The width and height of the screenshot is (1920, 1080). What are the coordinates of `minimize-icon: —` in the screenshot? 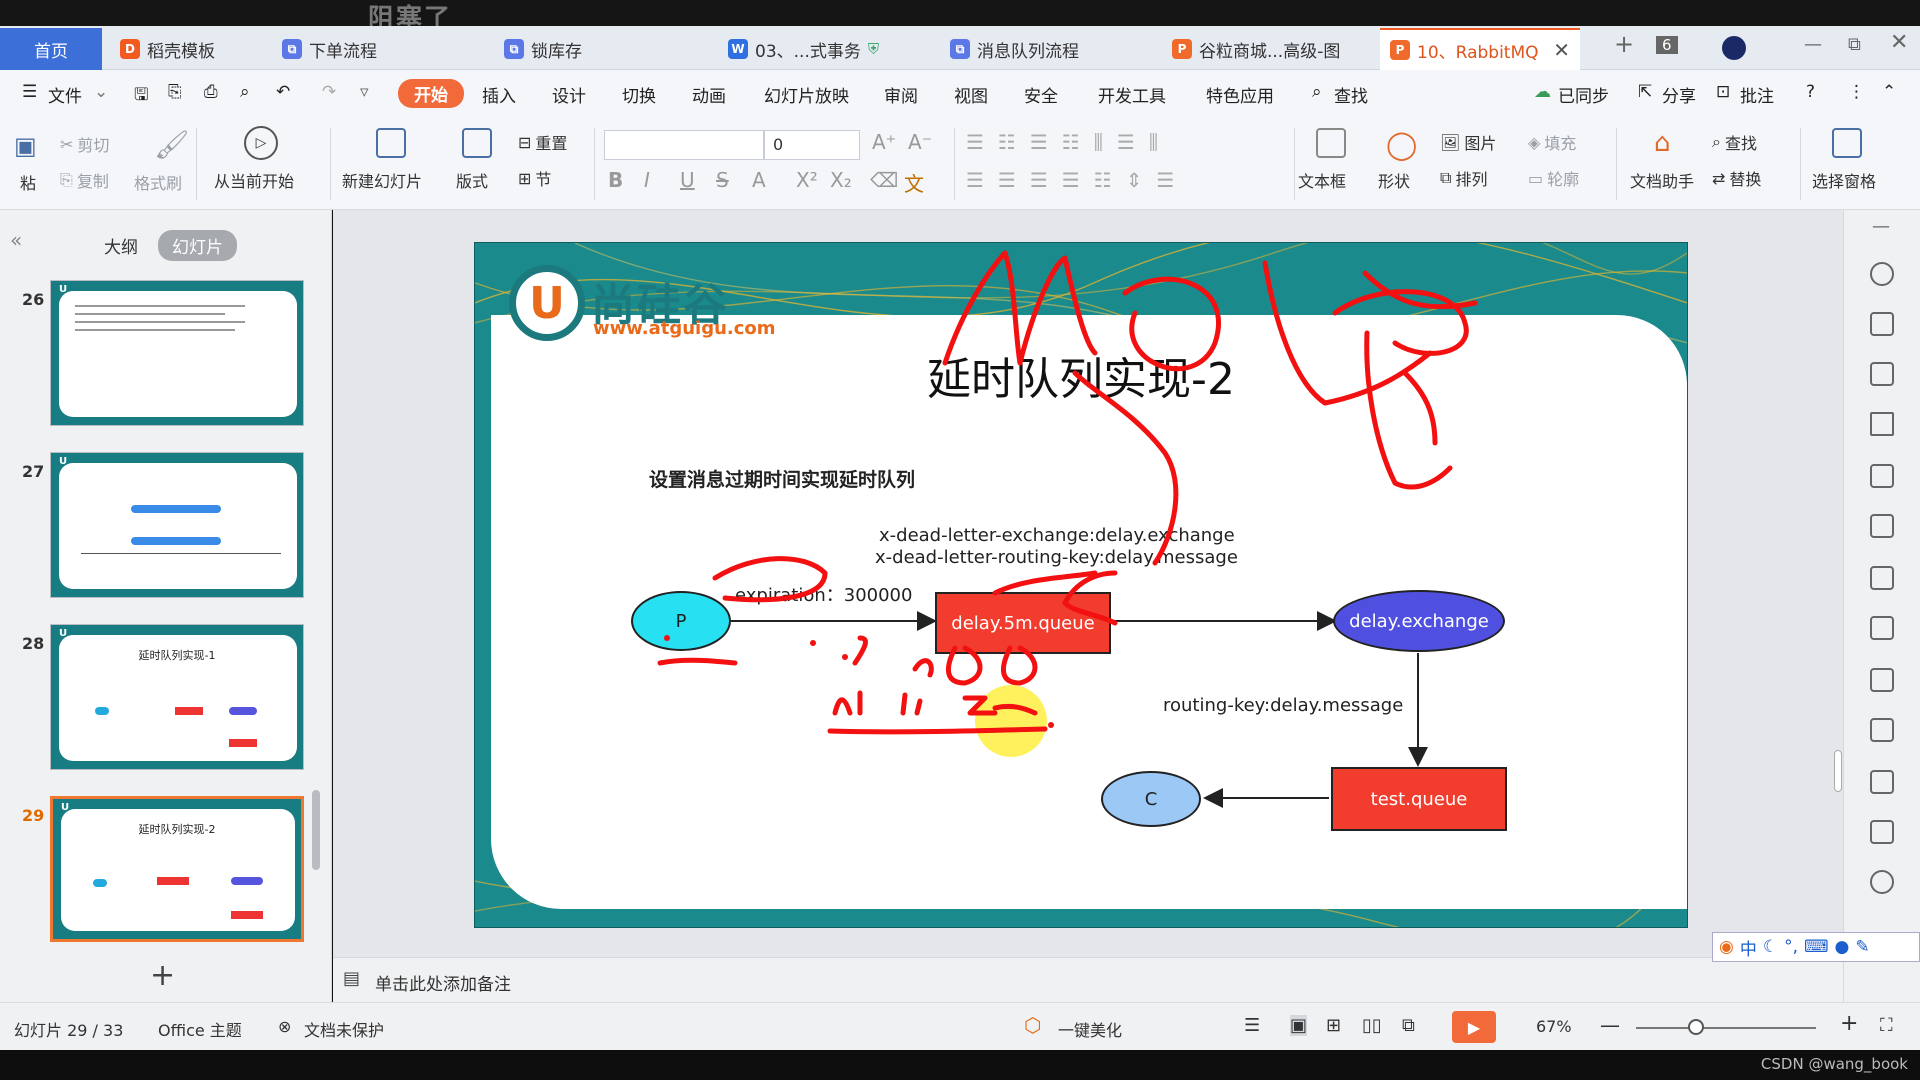 It's located at (1813, 44).